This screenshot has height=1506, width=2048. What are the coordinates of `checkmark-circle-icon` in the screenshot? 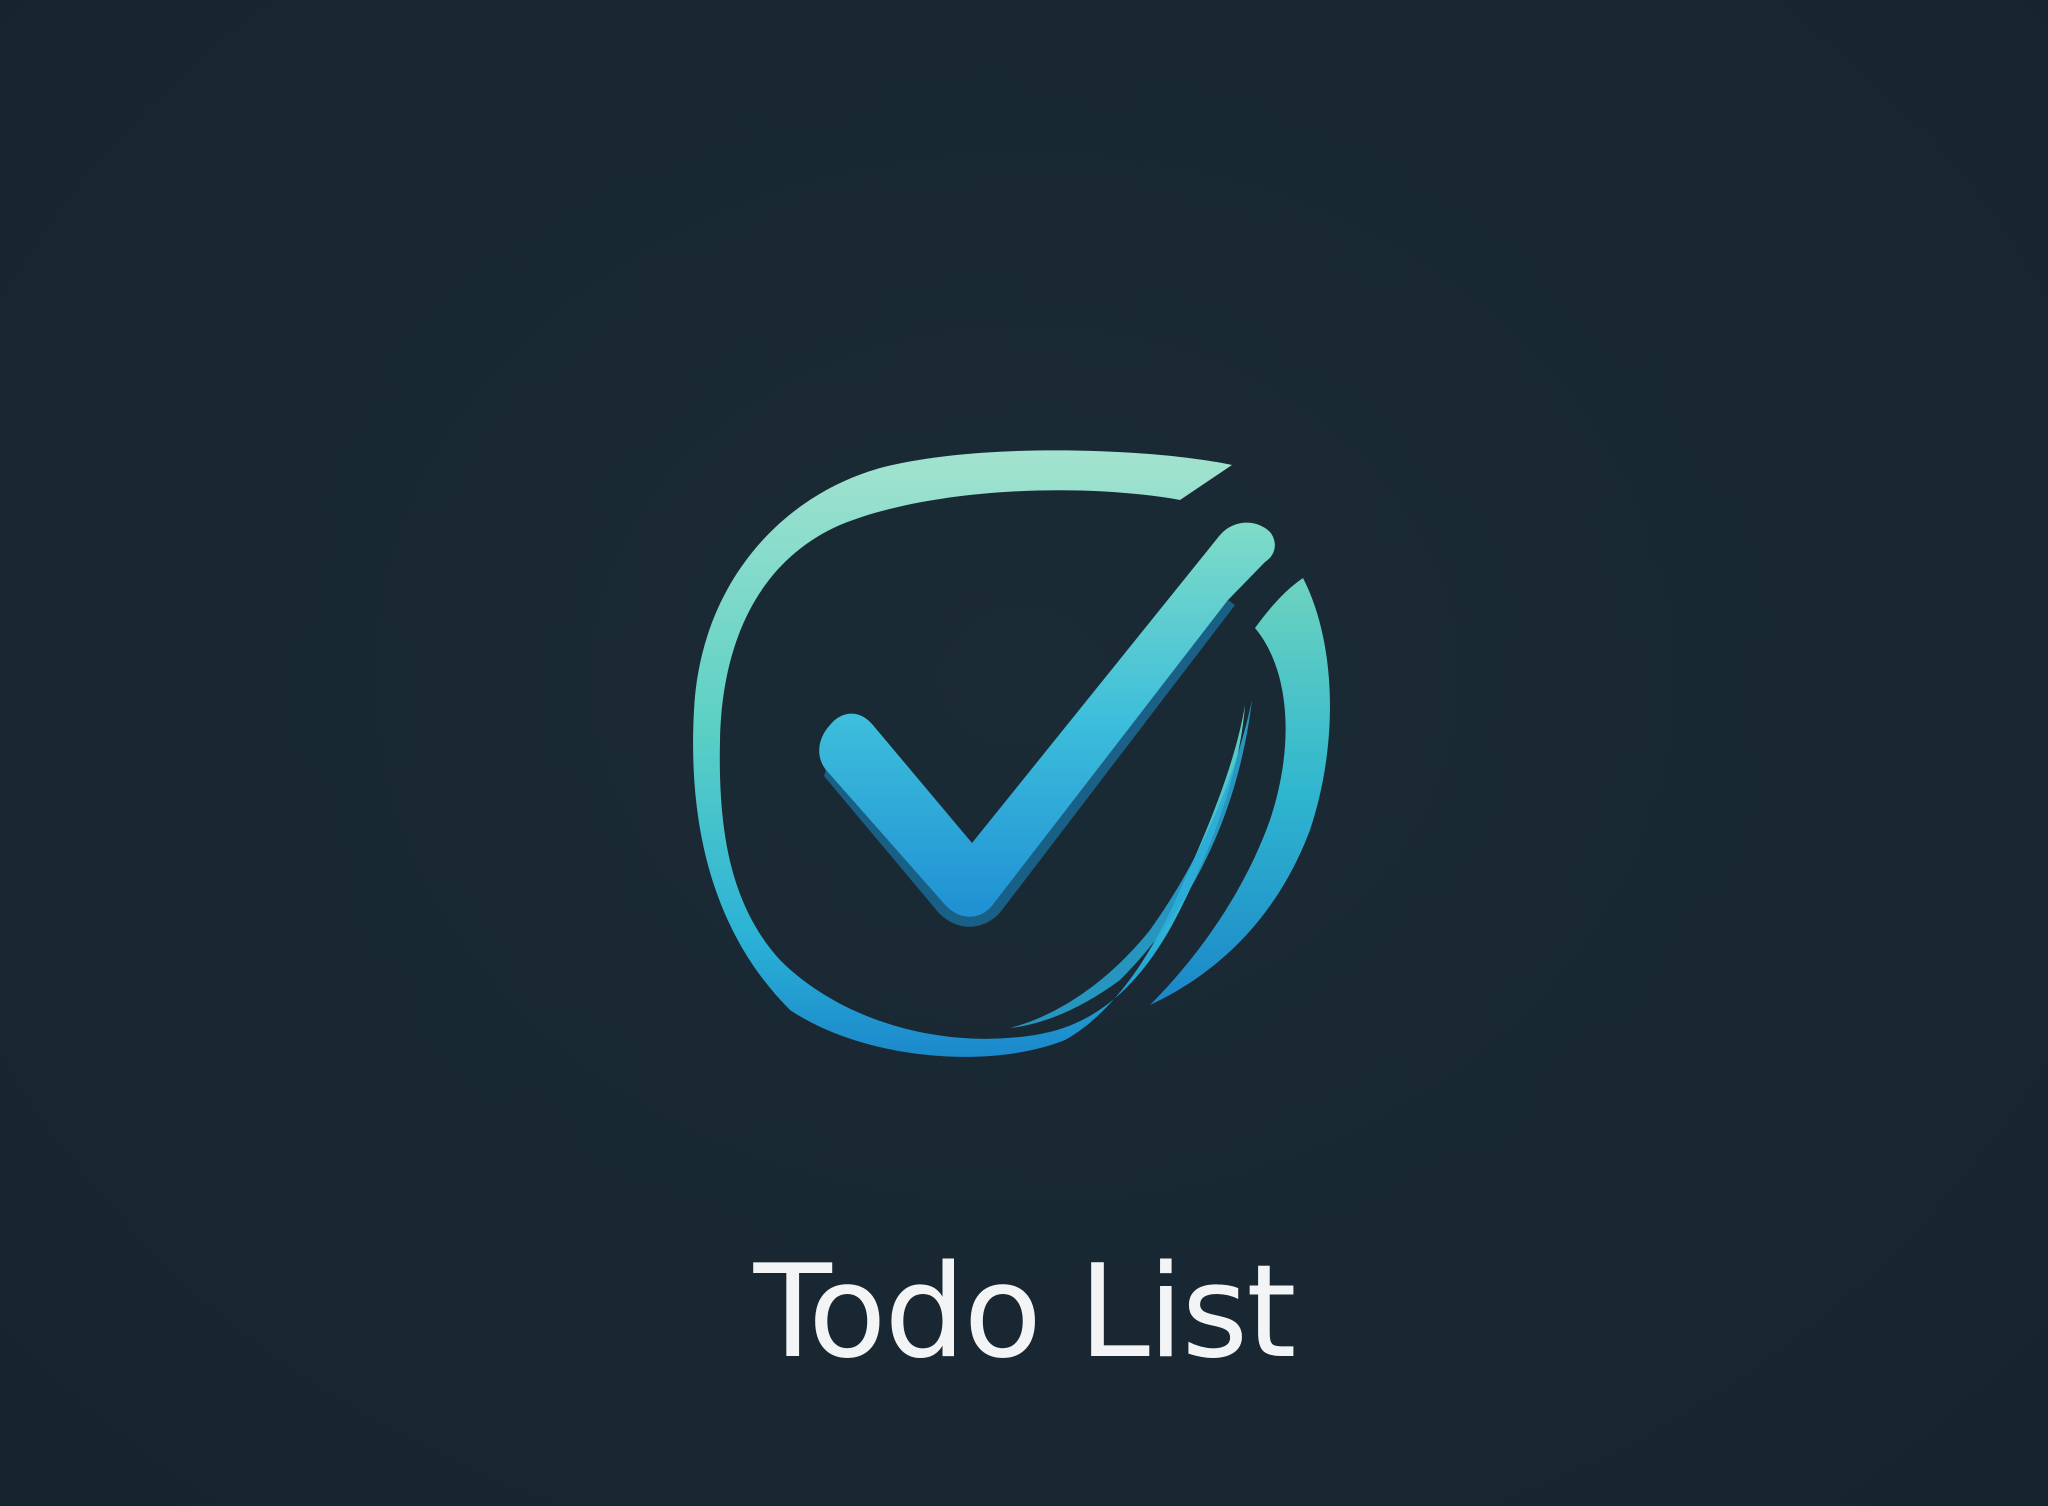 It's located at (1011, 753).